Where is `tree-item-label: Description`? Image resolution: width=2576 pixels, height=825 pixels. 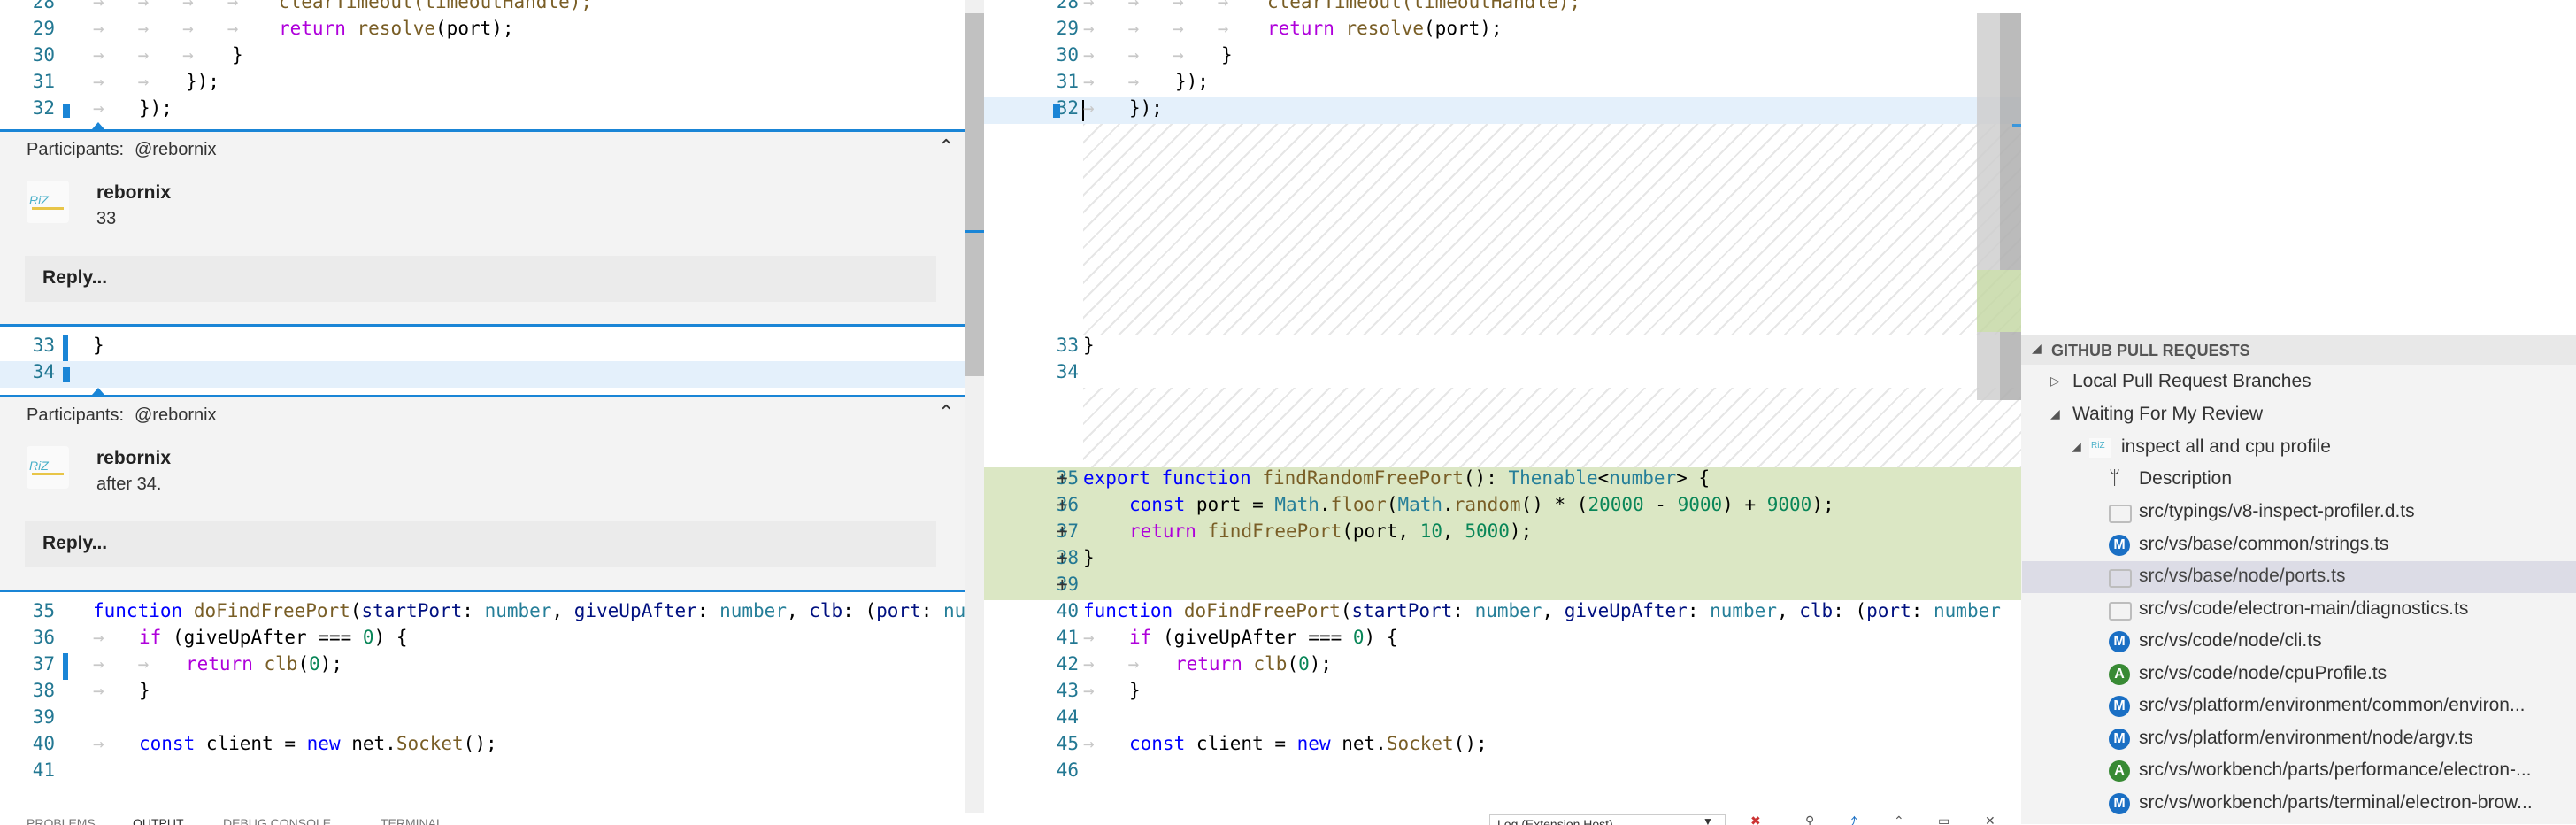 tree-item-label: Description is located at coordinates (2186, 478).